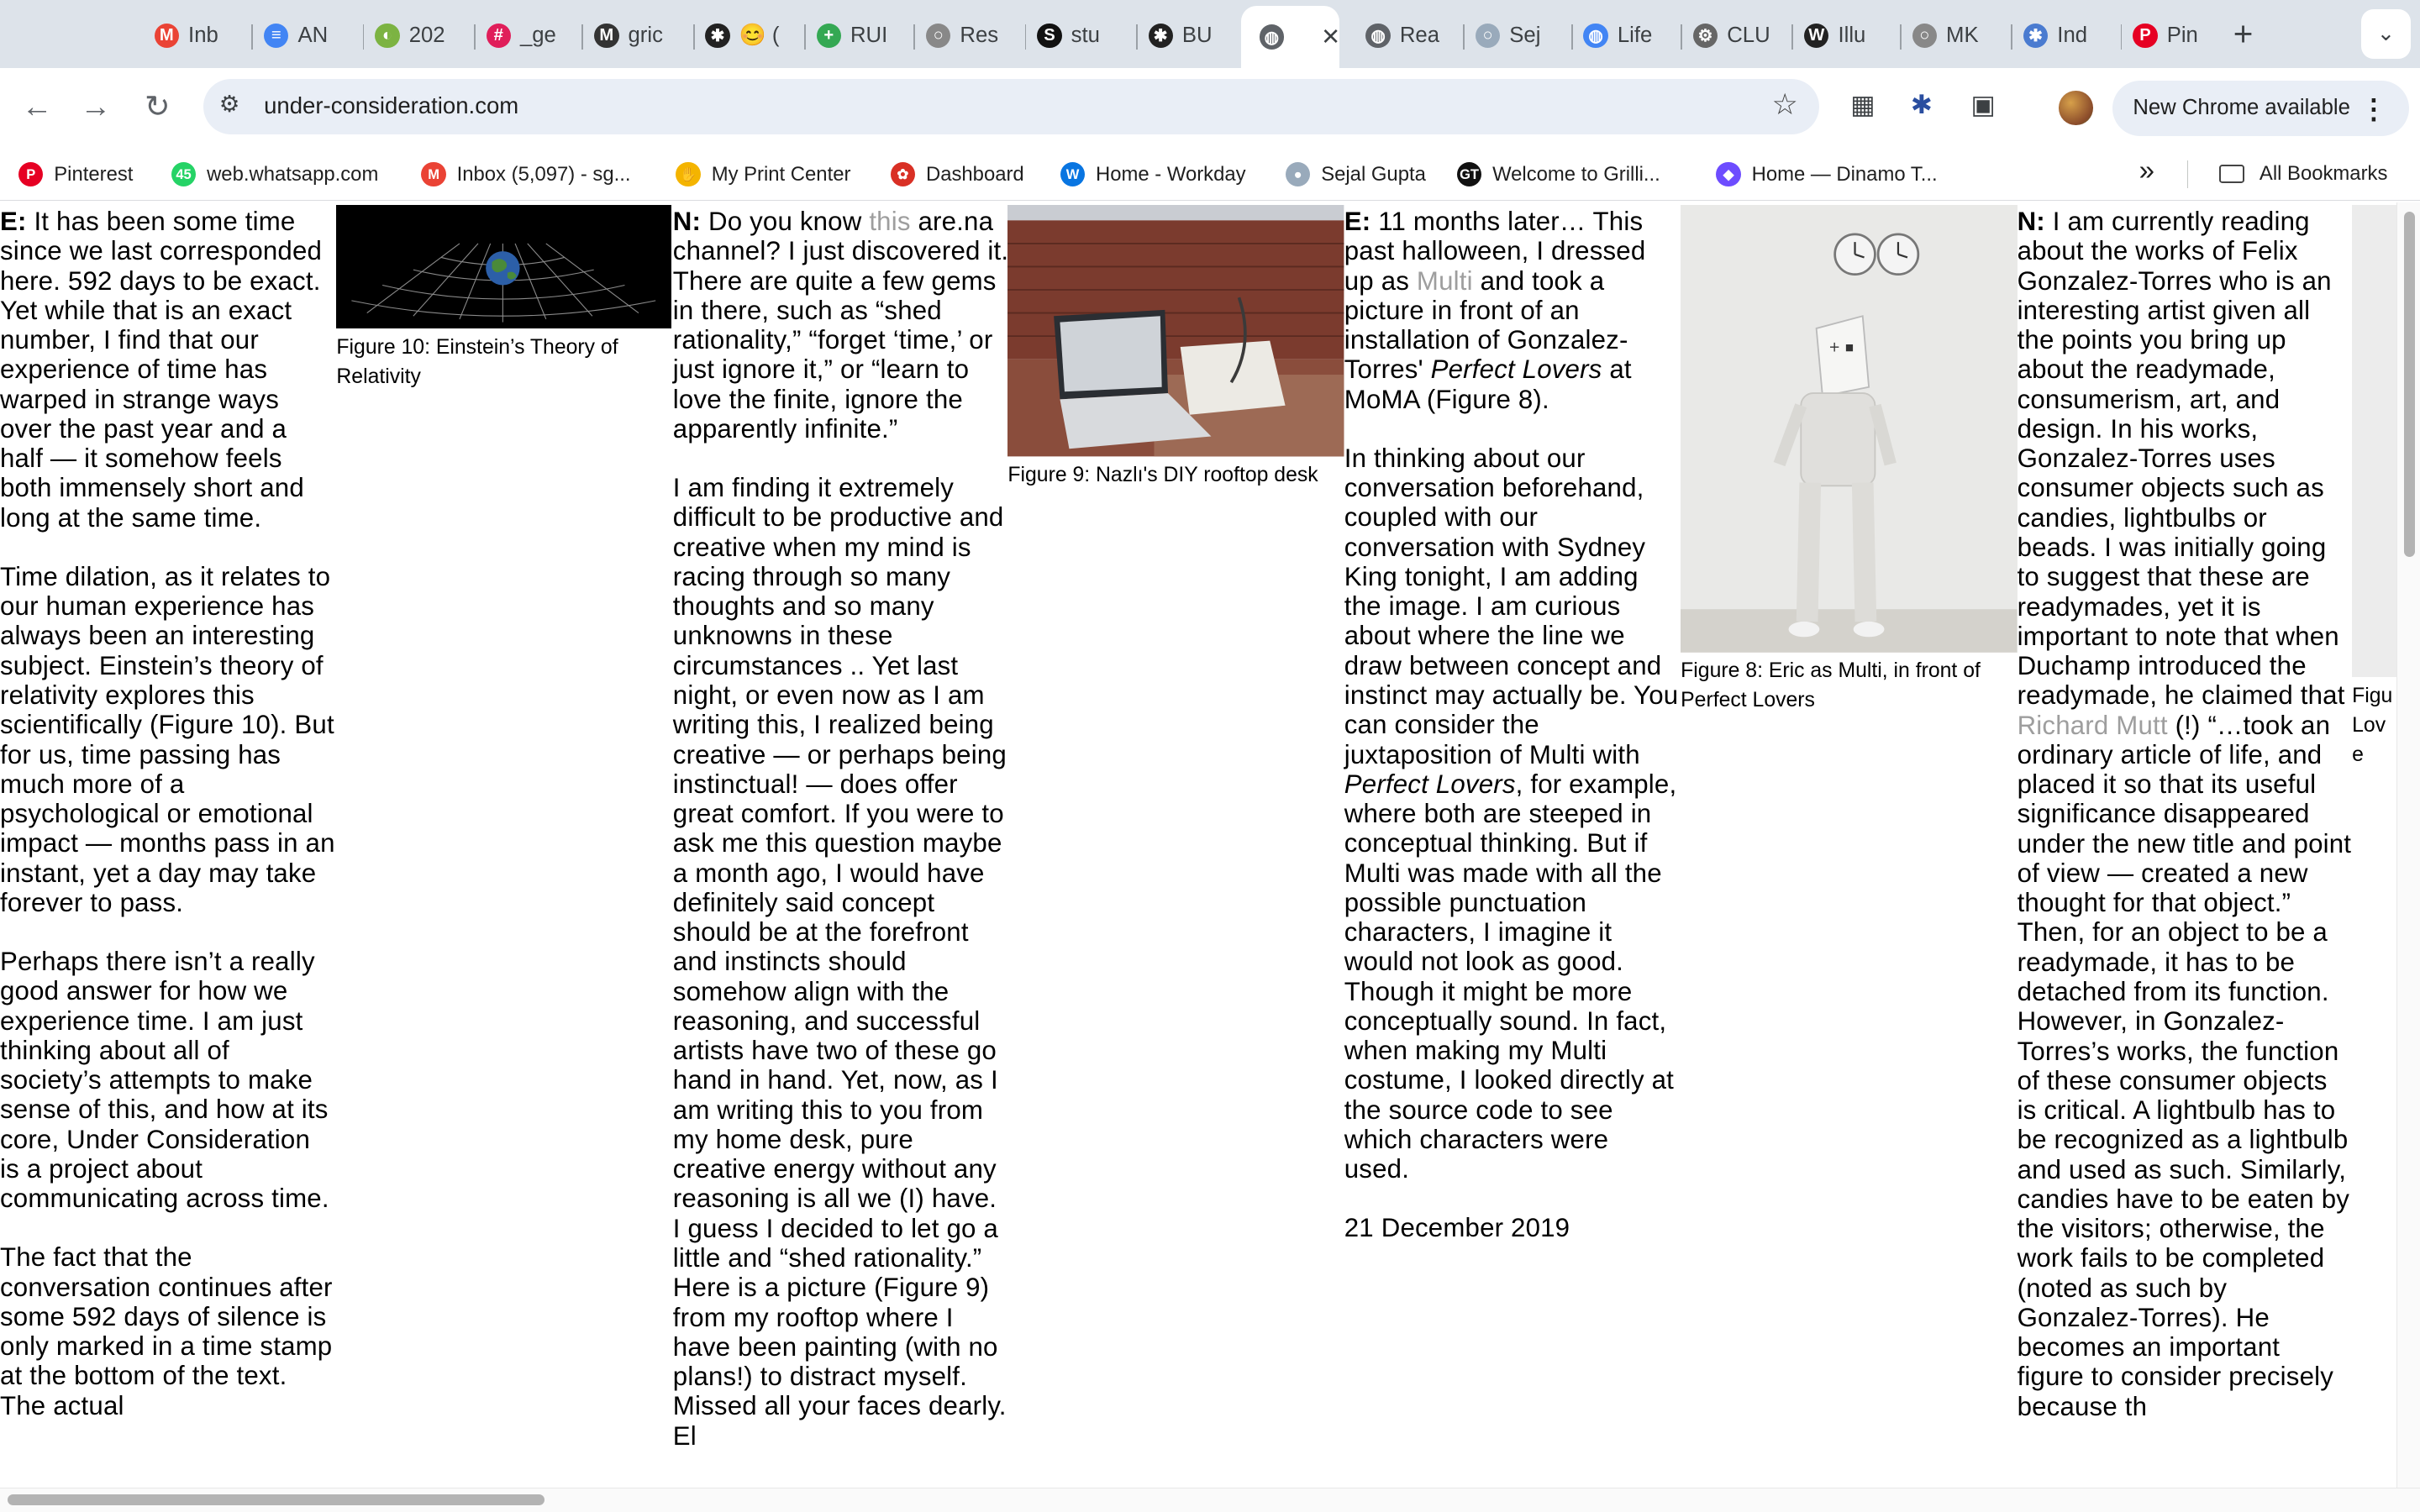  I want to click on browser-tab: Sstu, so click(1080, 36).